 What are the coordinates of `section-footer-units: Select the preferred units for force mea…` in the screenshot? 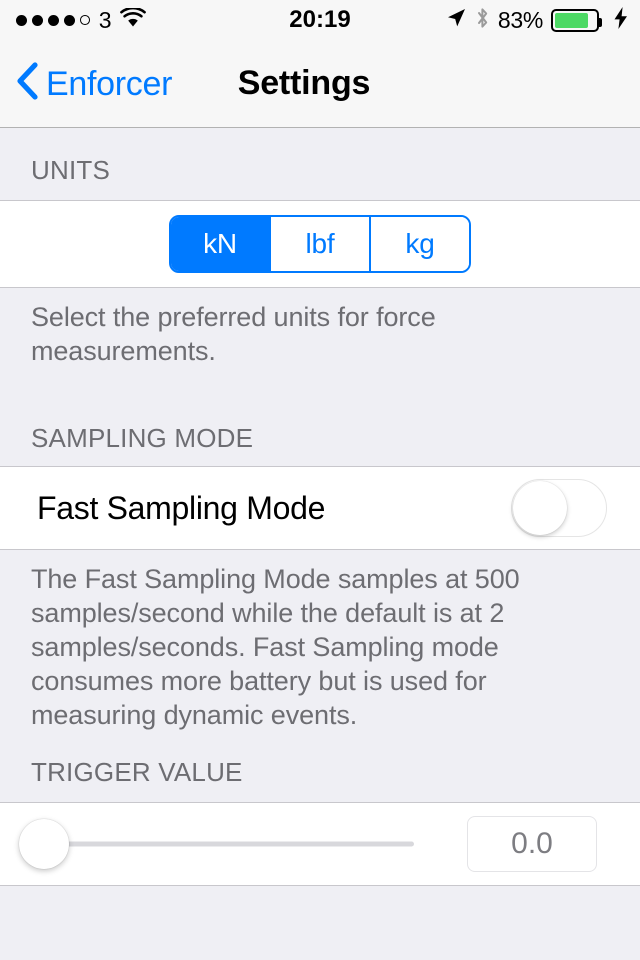 It's located at (233, 334).